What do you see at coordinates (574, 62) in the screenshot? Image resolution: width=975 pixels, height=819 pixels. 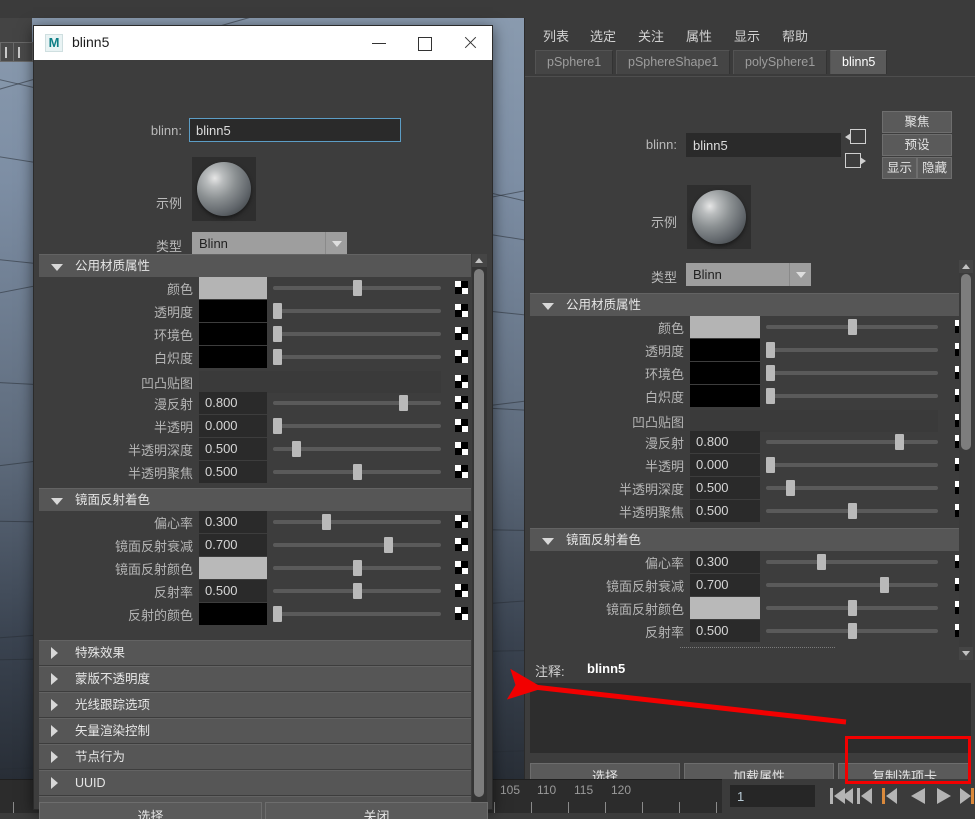 I see `tab-psphere1: pSphere1` at bounding box center [574, 62].